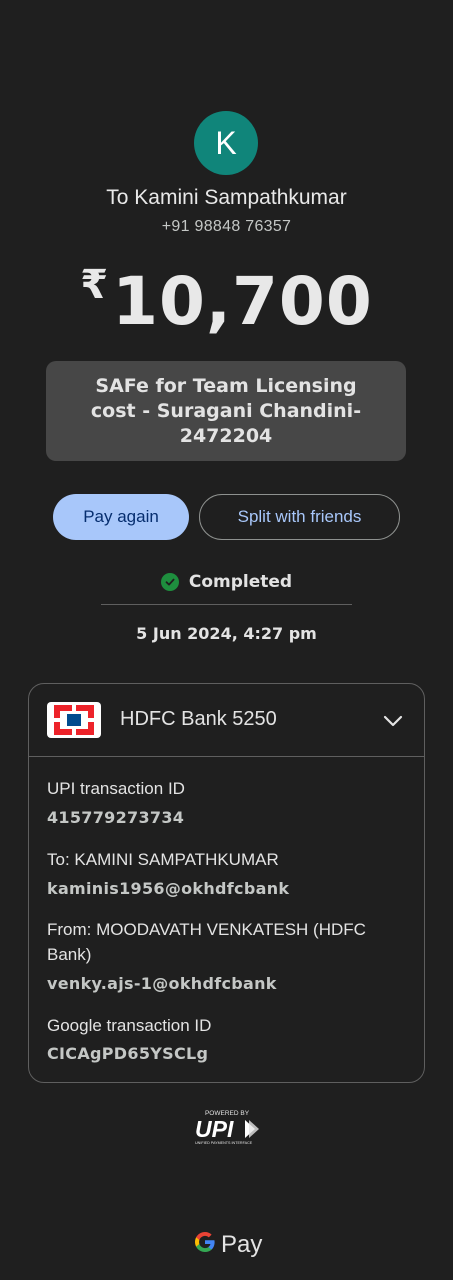 Image resolution: width=453 pixels, height=1280 pixels. Describe the element at coordinates (205, 1244) in the screenshot. I see `google-g-icon` at that location.